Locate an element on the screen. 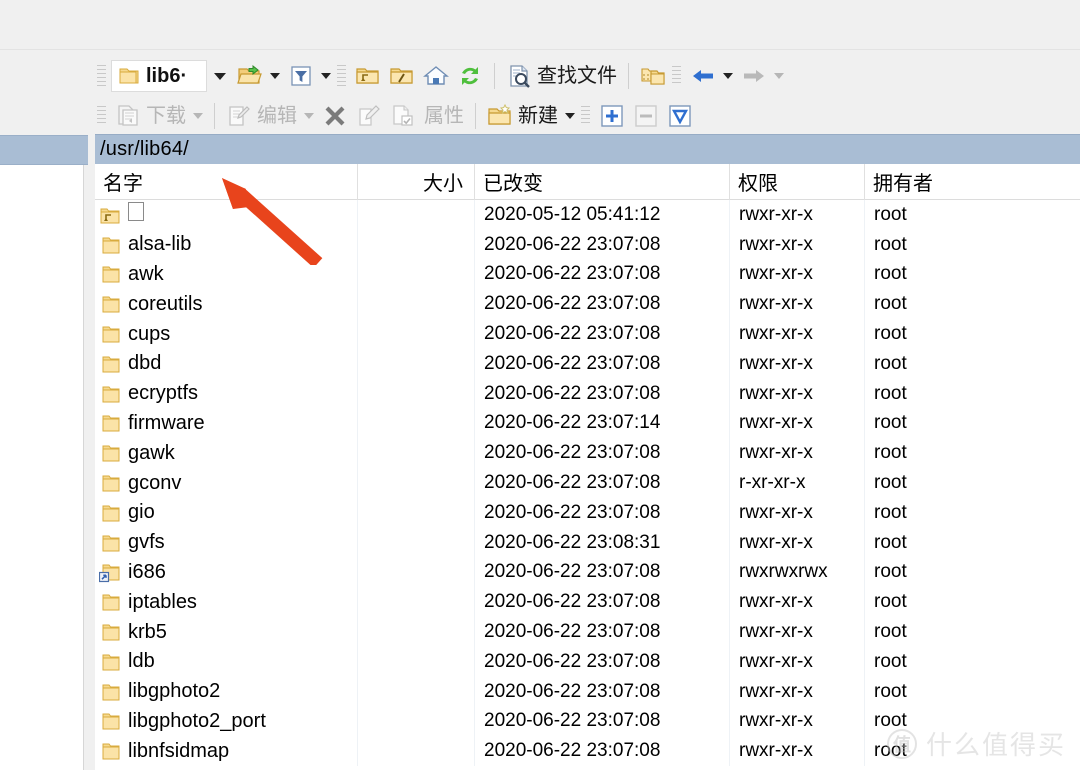 This screenshot has width=1080, height=770. home-icon is located at coordinates (436, 76).